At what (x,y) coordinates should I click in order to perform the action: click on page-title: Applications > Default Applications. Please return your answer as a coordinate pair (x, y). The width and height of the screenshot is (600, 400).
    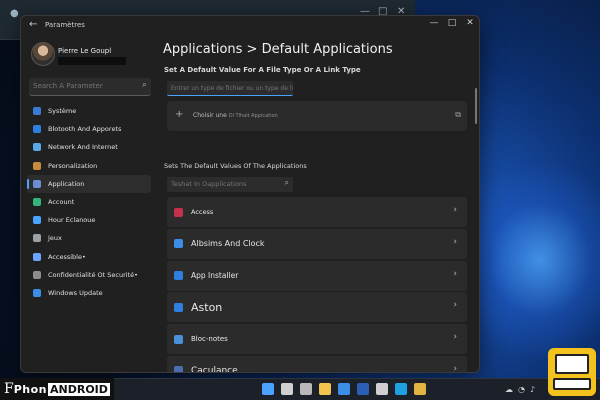
    Looking at the image, I should click on (278, 49).